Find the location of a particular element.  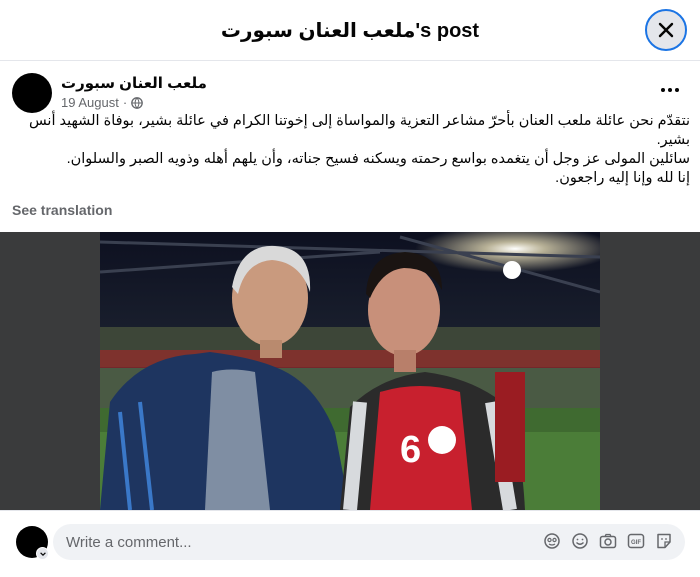

dialog-header: ملعب العنان سبورت's post is located at coordinates (350, 30).